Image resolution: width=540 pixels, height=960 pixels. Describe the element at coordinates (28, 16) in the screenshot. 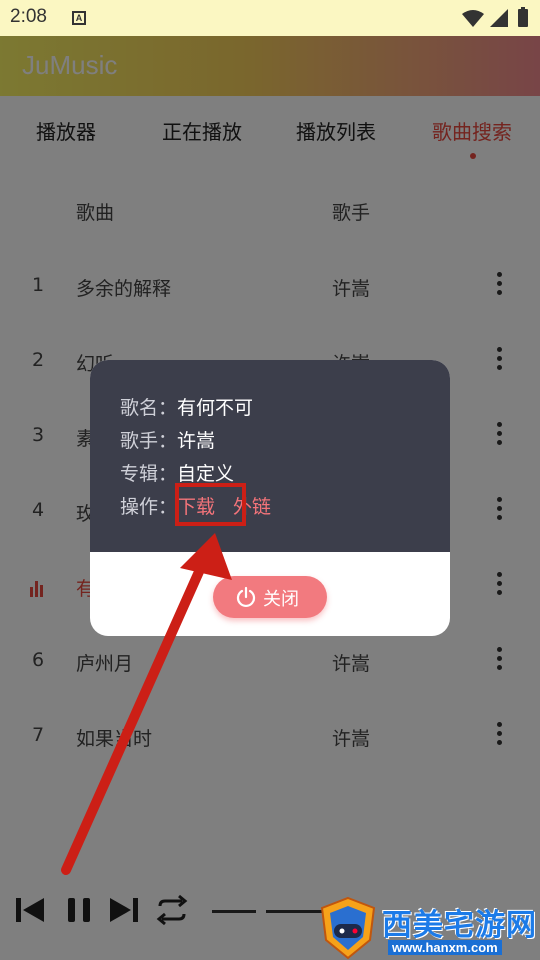

I see `status-time: 2:08` at that location.